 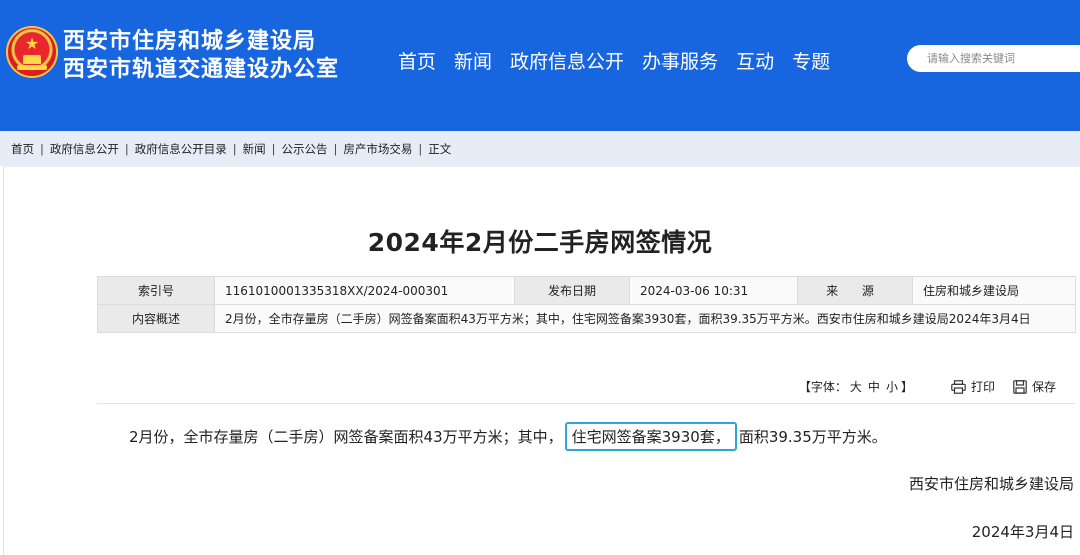 I want to click on font-size-medium: 中, so click(x=874, y=386).